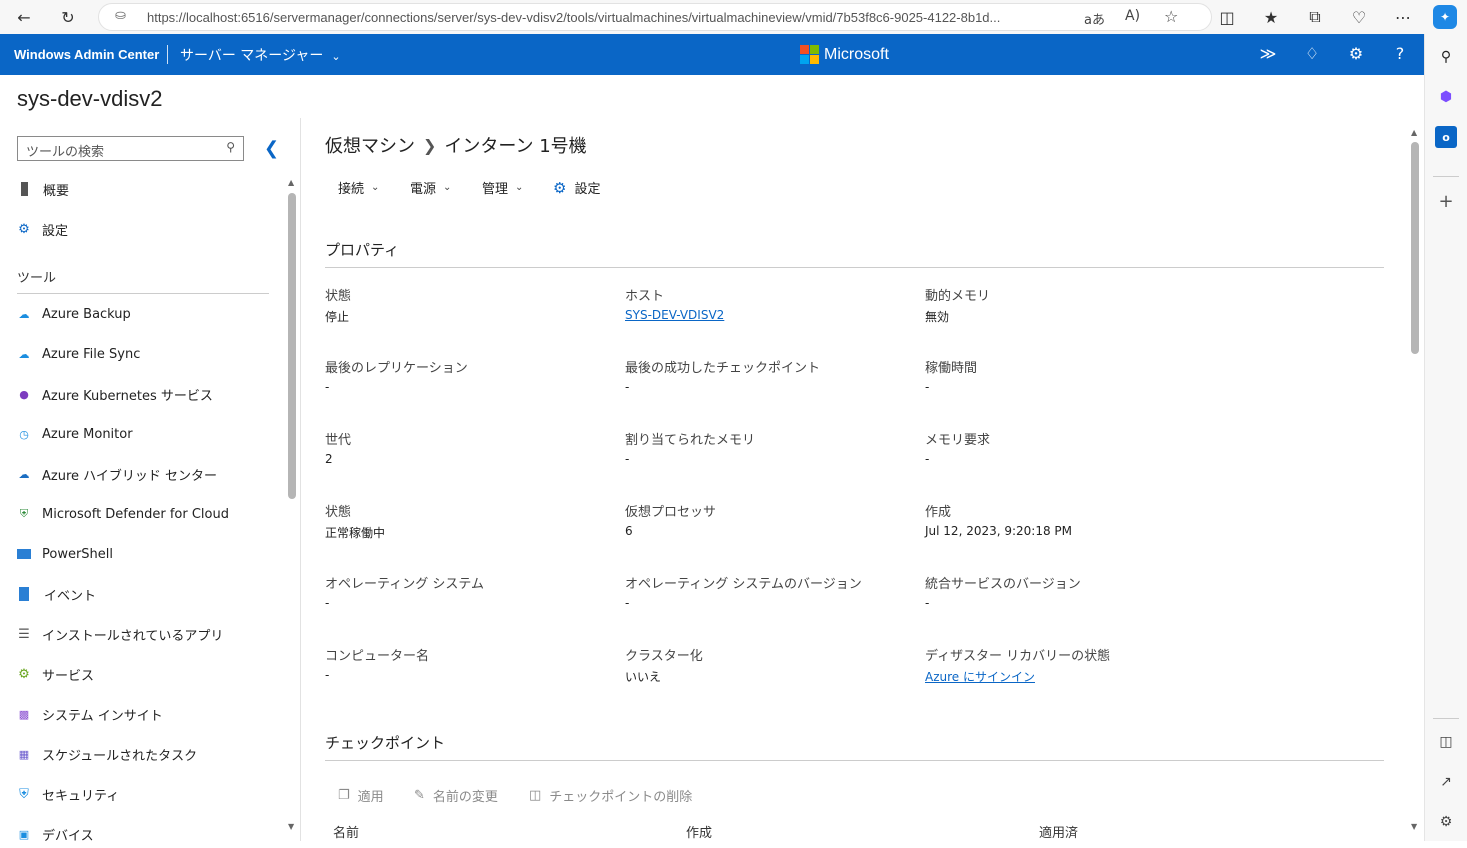 The height and width of the screenshot is (848, 1467). Describe the element at coordinates (423, 189) in the screenshot. I see `power-label: 電源` at that location.